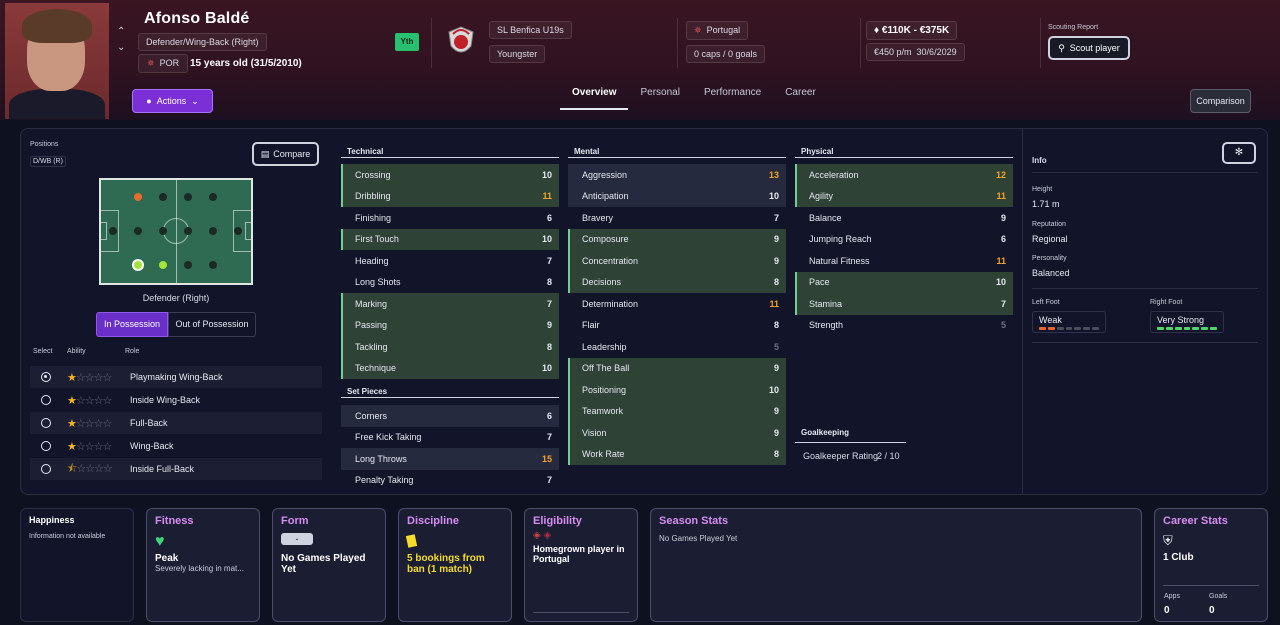 The image size is (1280, 625). Describe the element at coordinates (285, 154) in the screenshot. I see `compare-button: ▤ Compare` at that location.